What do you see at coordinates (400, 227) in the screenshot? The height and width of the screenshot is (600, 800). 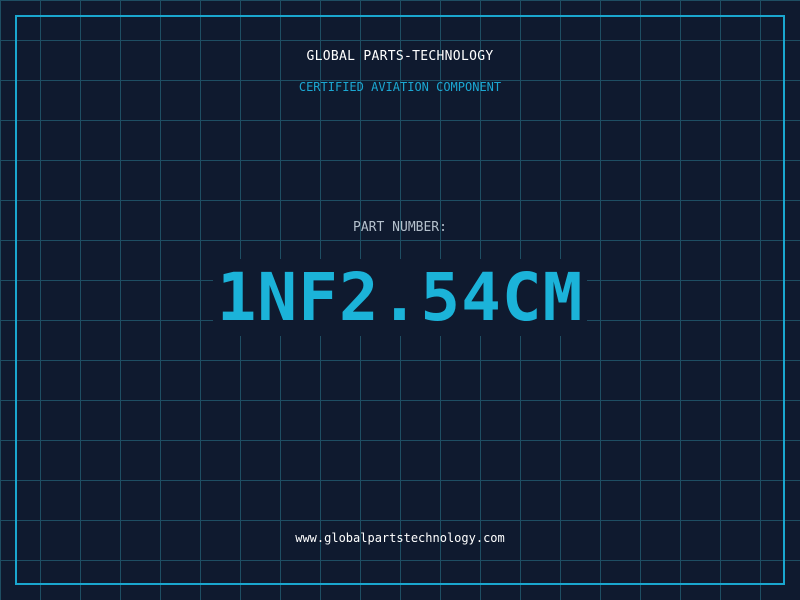 I see `part-number-label: PART NUMBER:` at bounding box center [400, 227].